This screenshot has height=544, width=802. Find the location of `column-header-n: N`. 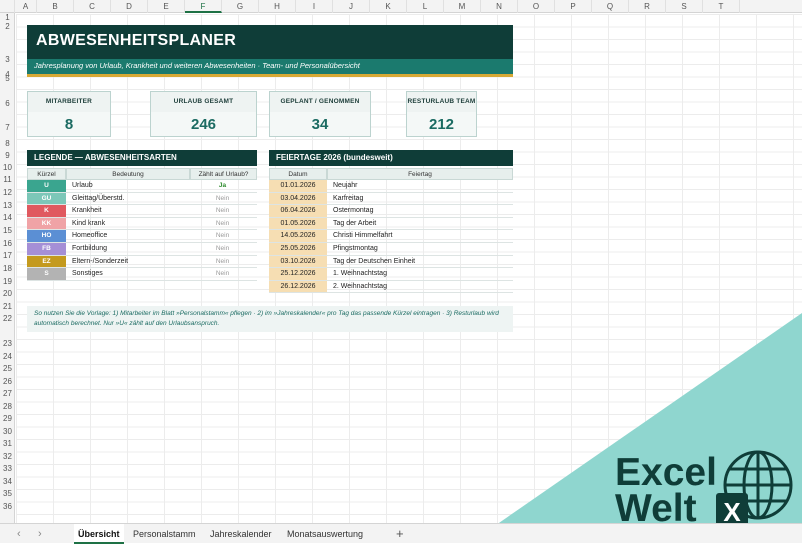

column-header-n: N is located at coordinates (499, 6).